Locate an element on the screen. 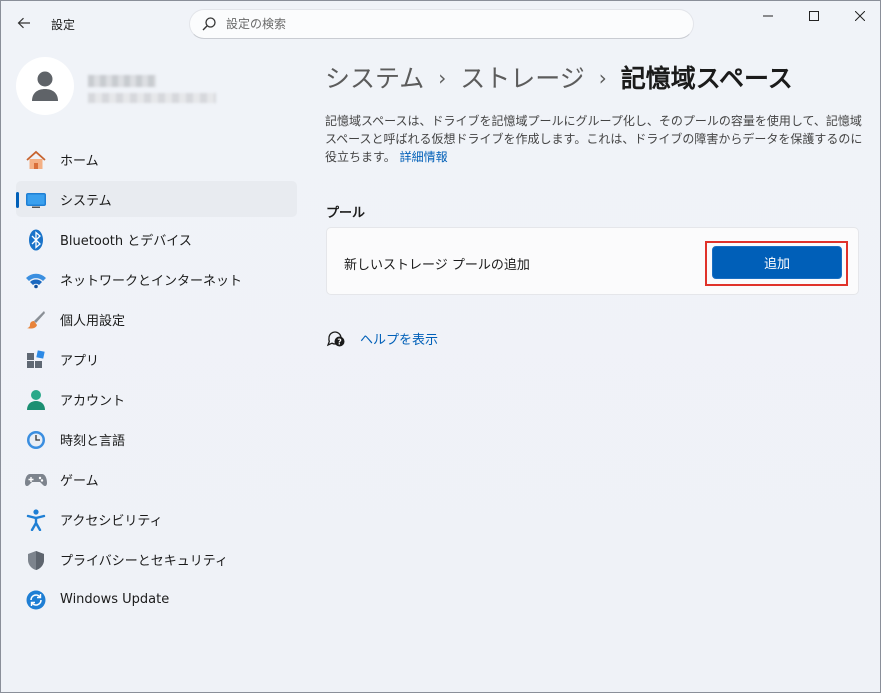 The height and width of the screenshot is (693, 881). close-button is located at coordinates (859, 16).